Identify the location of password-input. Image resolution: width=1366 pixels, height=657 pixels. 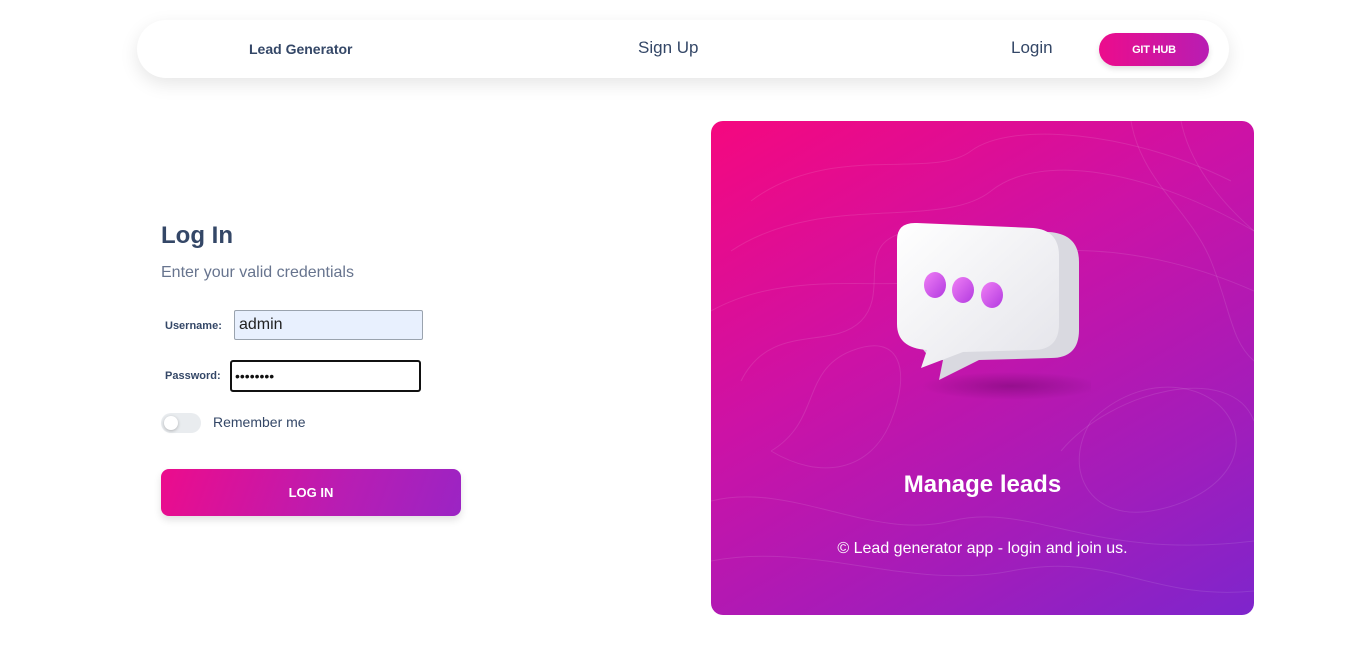
(325, 376).